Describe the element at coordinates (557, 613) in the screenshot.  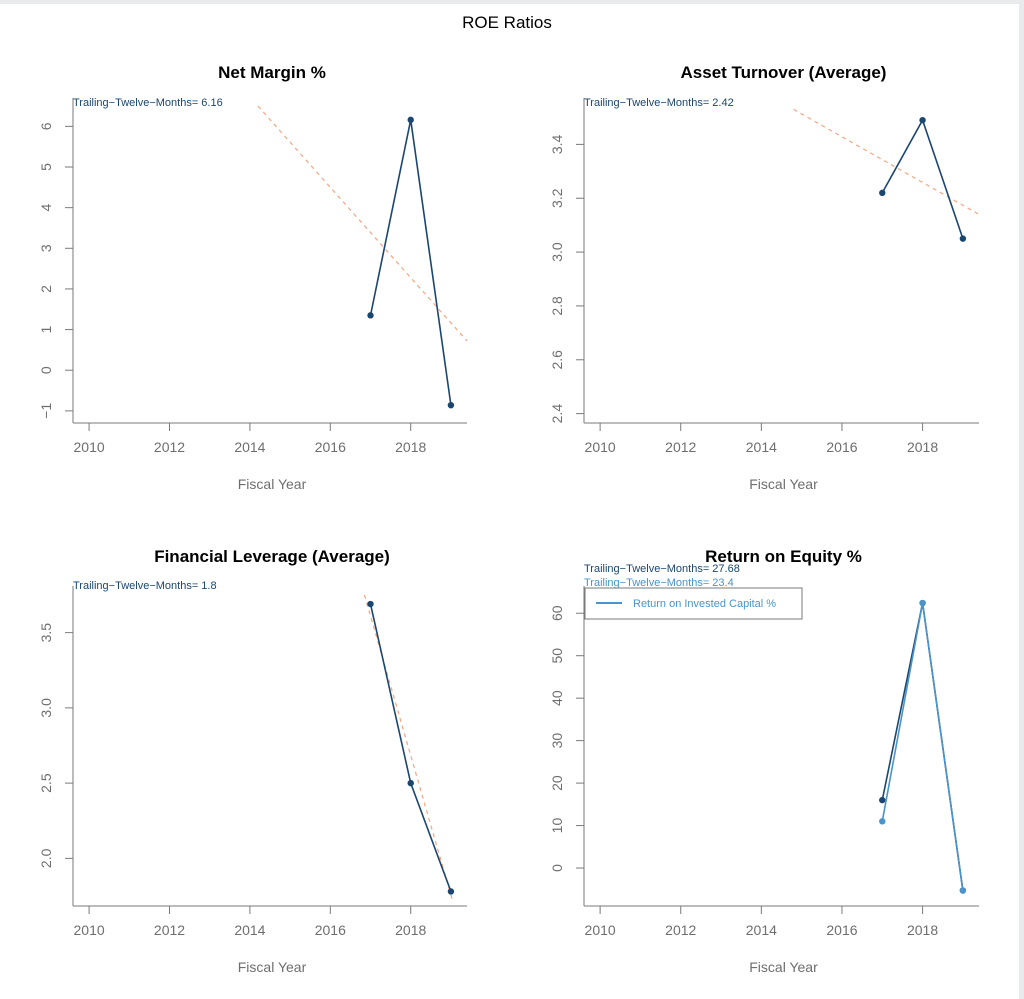
I see `y-tick-label: 60` at that location.